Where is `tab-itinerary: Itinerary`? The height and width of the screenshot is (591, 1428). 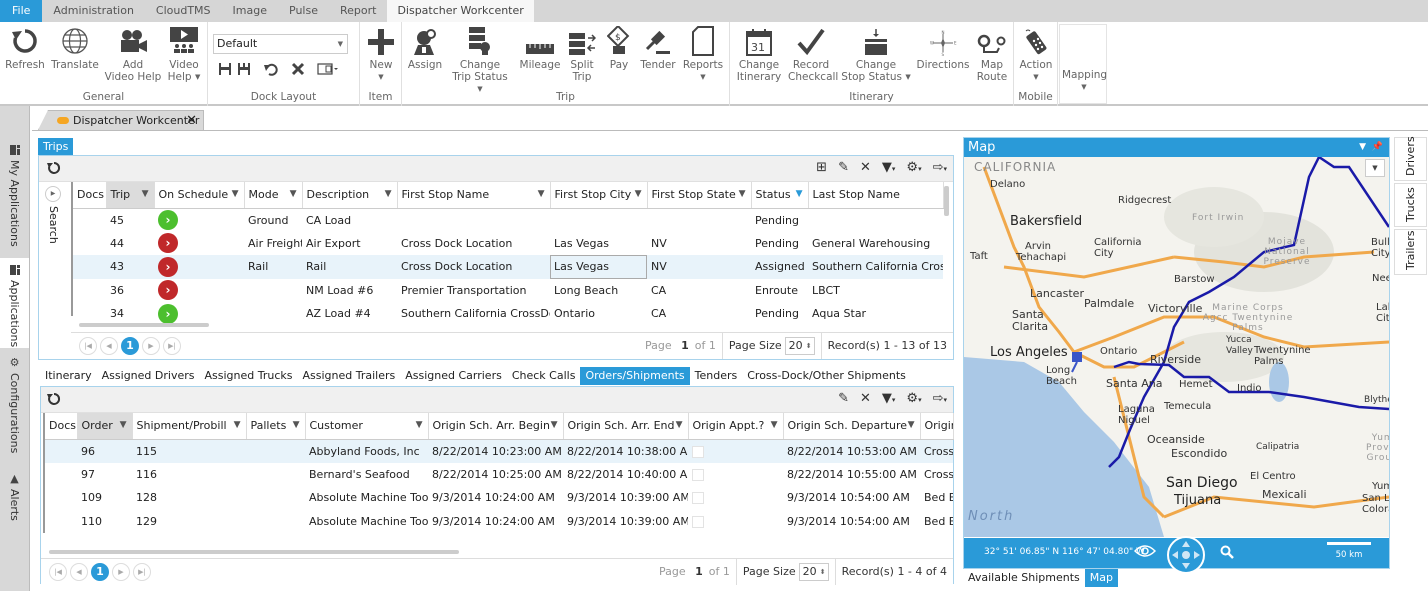 tab-itinerary: Itinerary is located at coordinates (68, 376).